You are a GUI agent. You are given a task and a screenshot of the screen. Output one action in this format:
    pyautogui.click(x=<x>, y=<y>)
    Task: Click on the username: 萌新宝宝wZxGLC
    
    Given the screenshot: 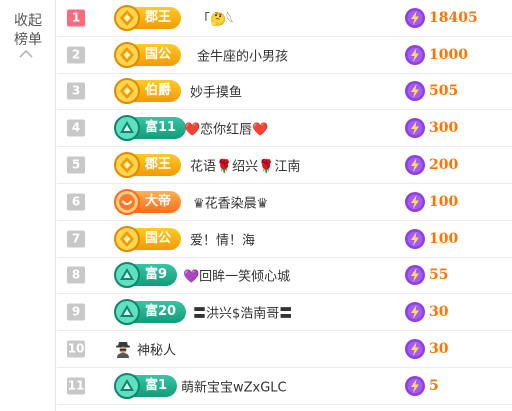 What is the action you would take?
    pyautogui.click(x=234, y=385)
    